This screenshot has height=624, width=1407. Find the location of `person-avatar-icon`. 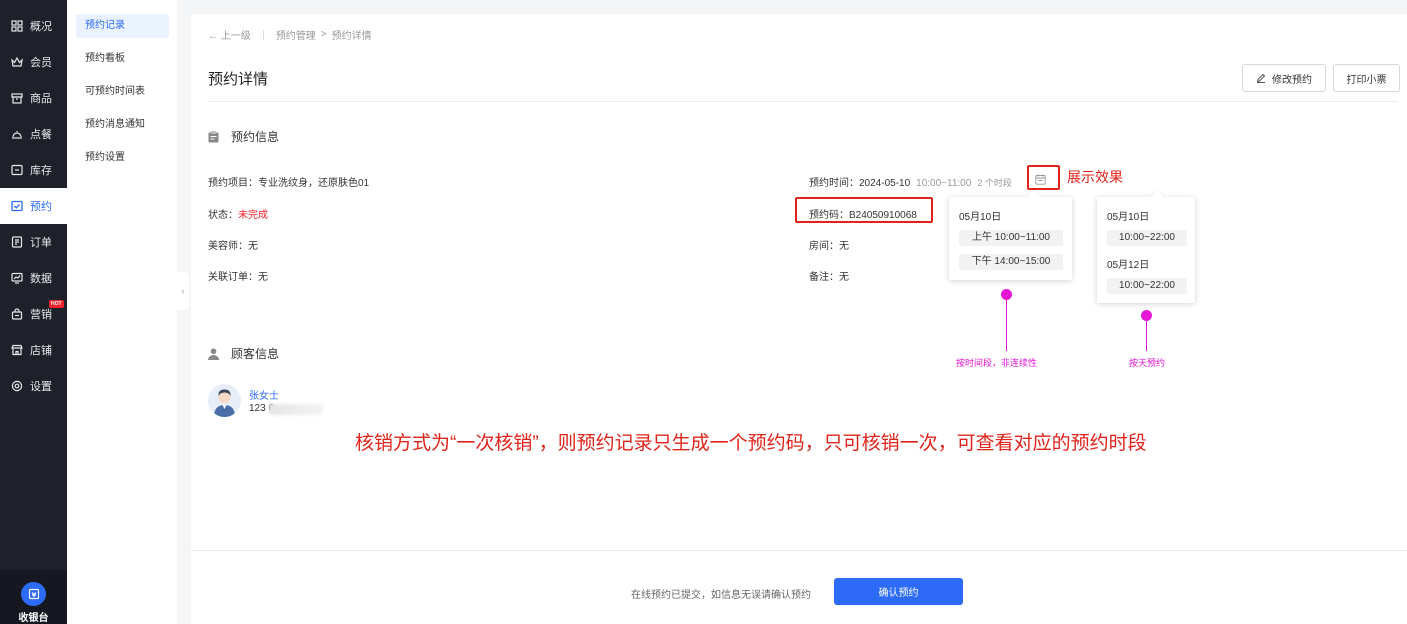

person-avatar-icon is located at coordinates (224, 403).